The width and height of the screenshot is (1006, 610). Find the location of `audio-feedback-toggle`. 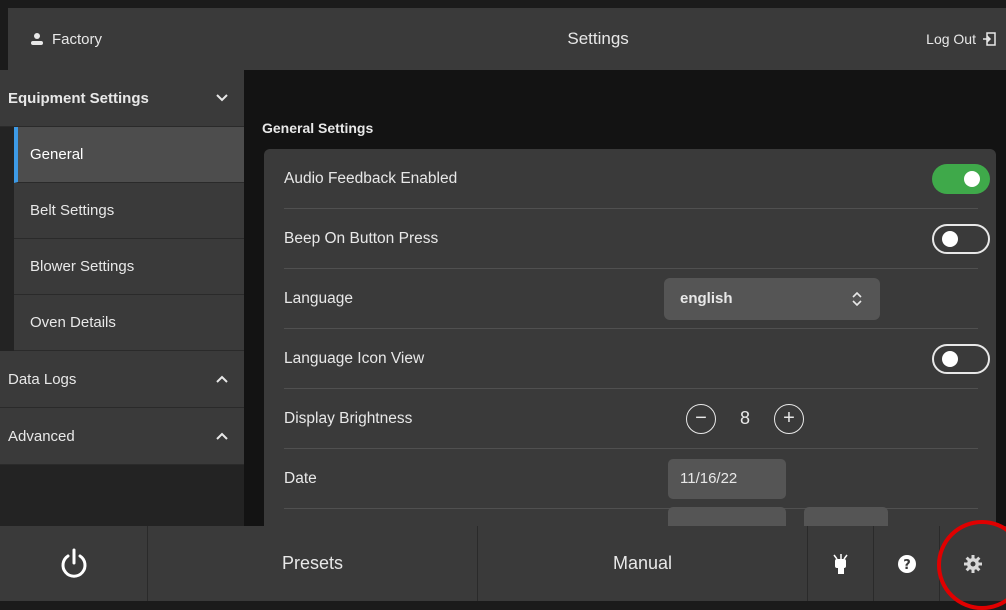

audio-feedback-toggle is located at coordinates (961, 178).